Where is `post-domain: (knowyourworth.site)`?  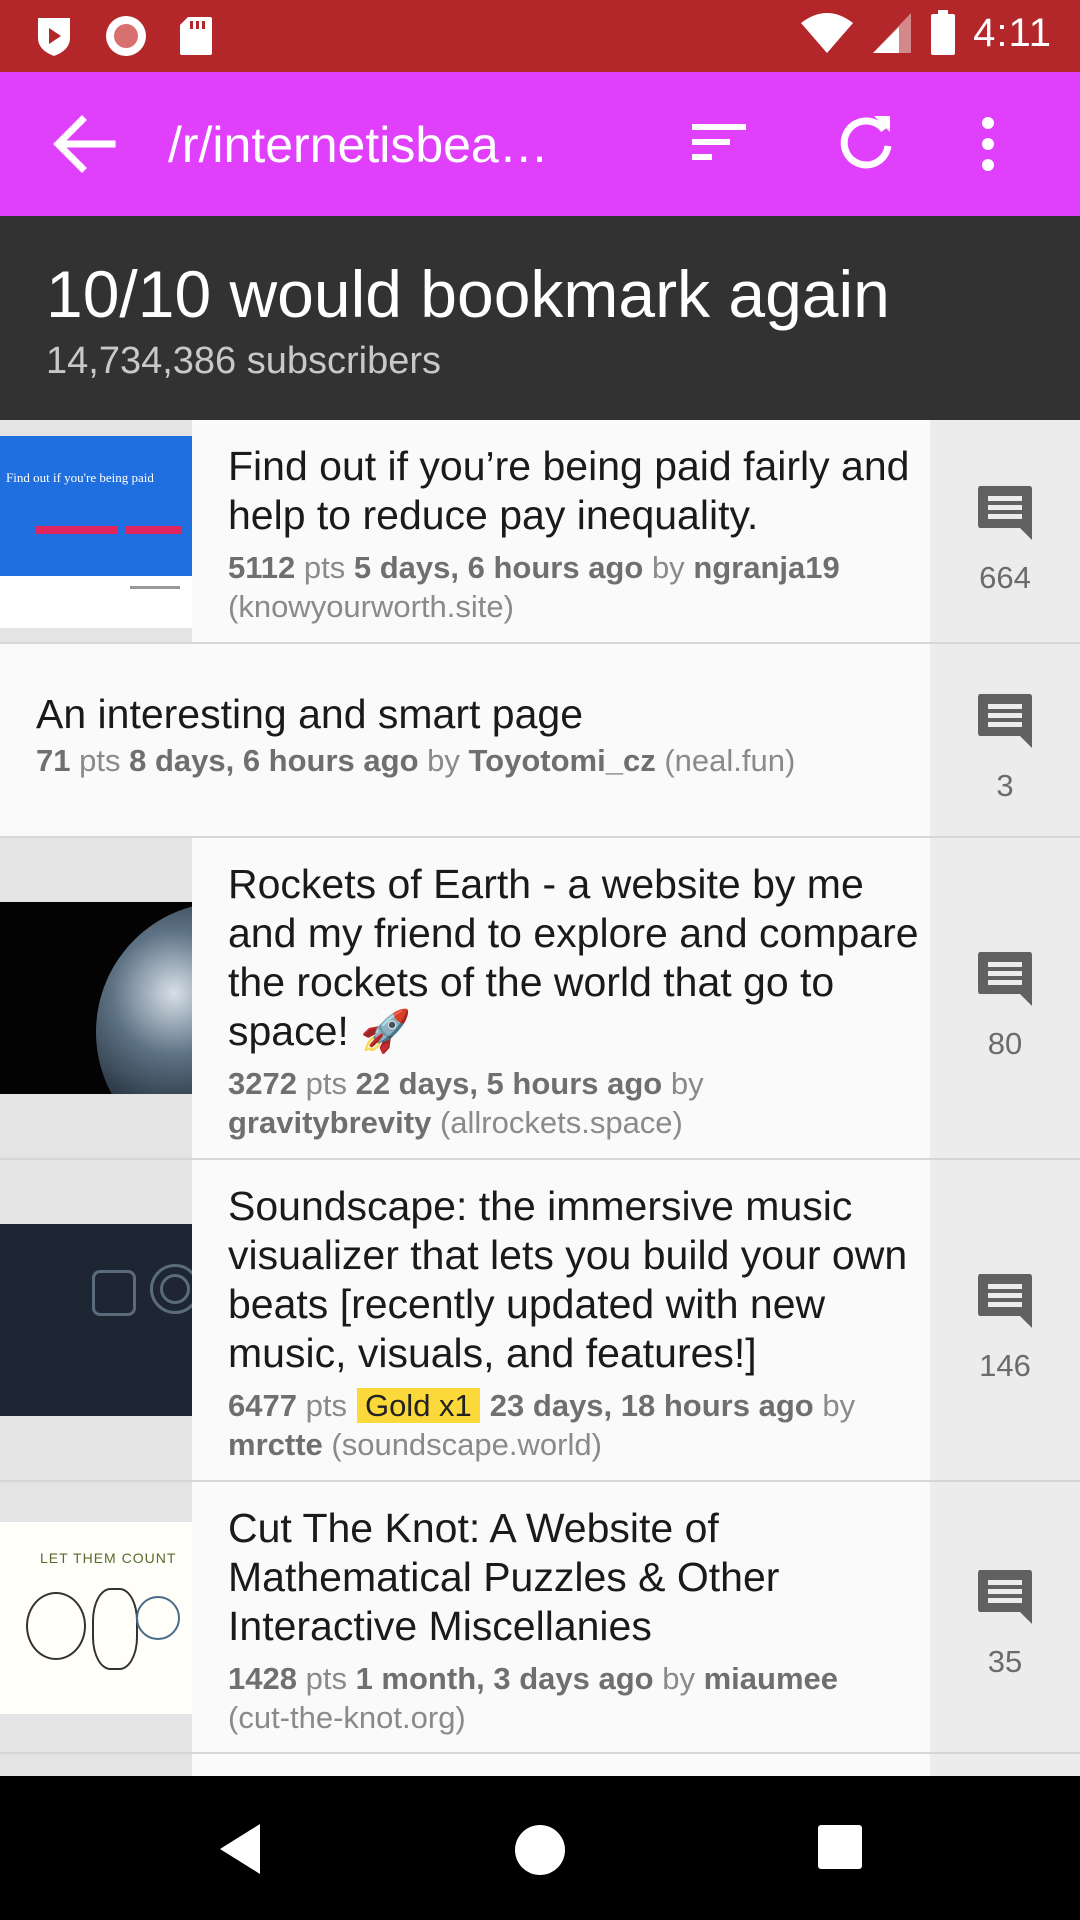 post-domain: (knowyourworth.site) is located at coordinates (371, 606).